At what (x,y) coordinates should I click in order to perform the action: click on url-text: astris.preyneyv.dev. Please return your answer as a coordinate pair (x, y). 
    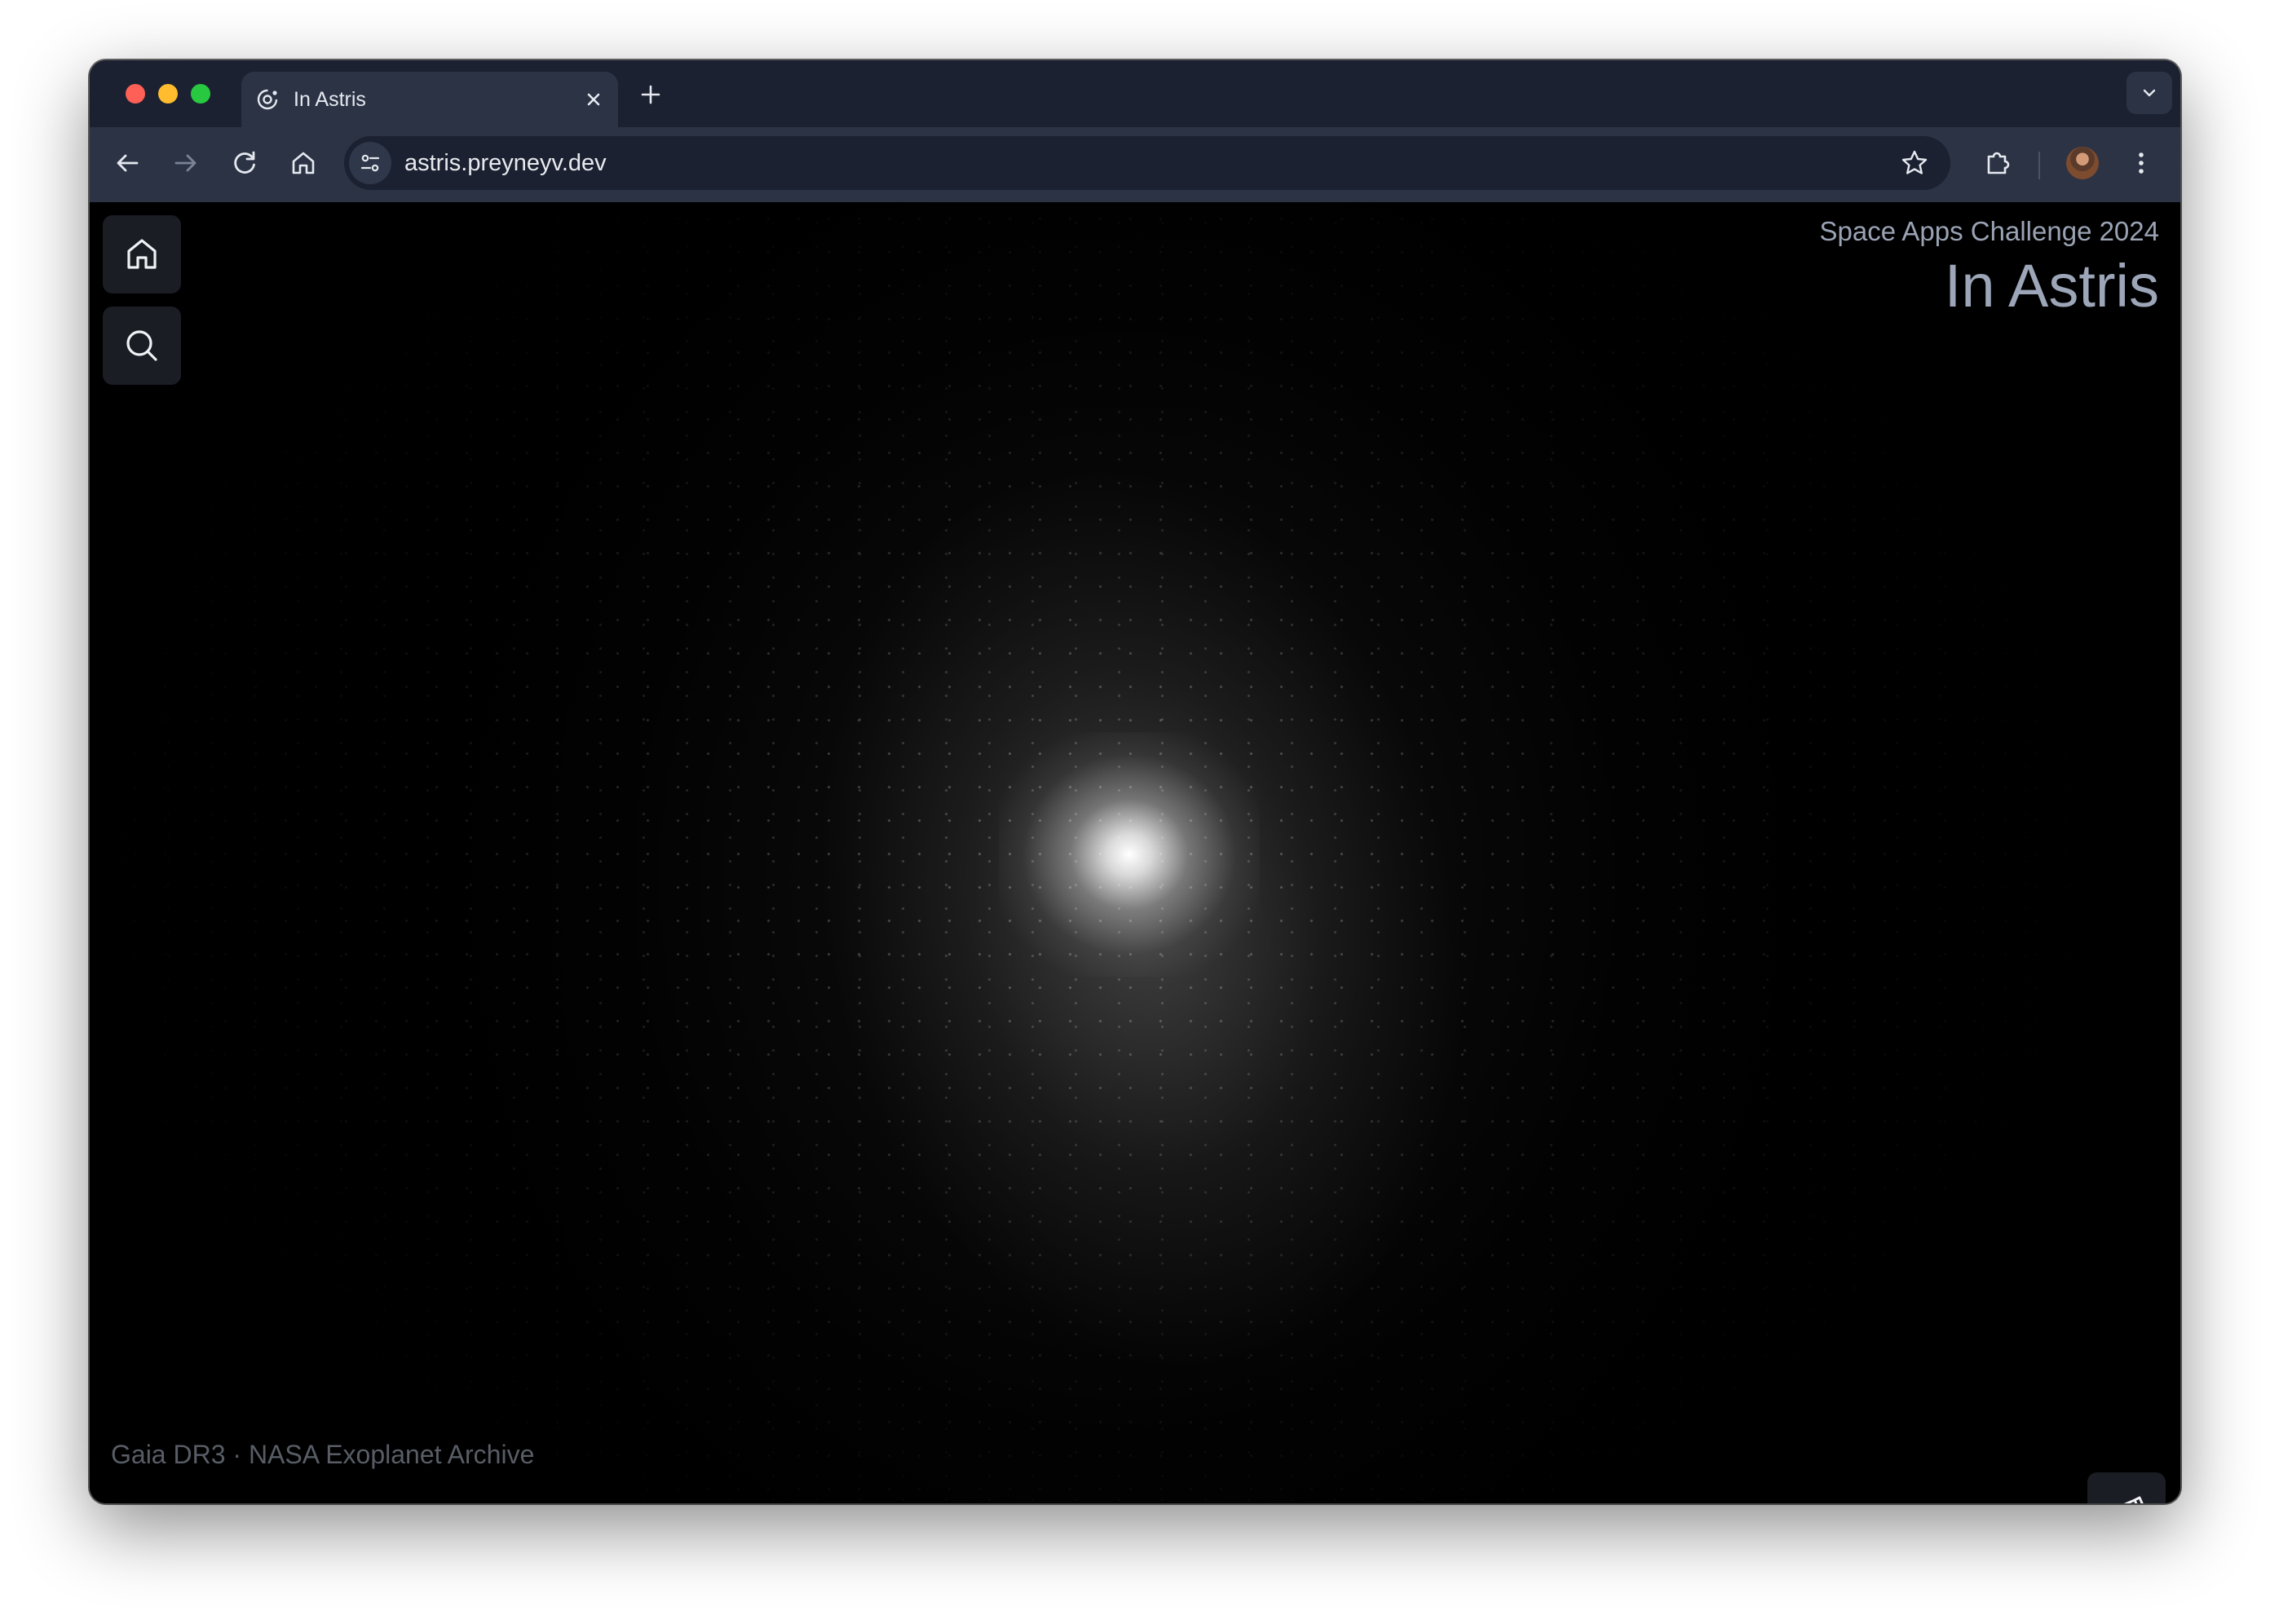
    Looking at the image, I should click on (505, 163).